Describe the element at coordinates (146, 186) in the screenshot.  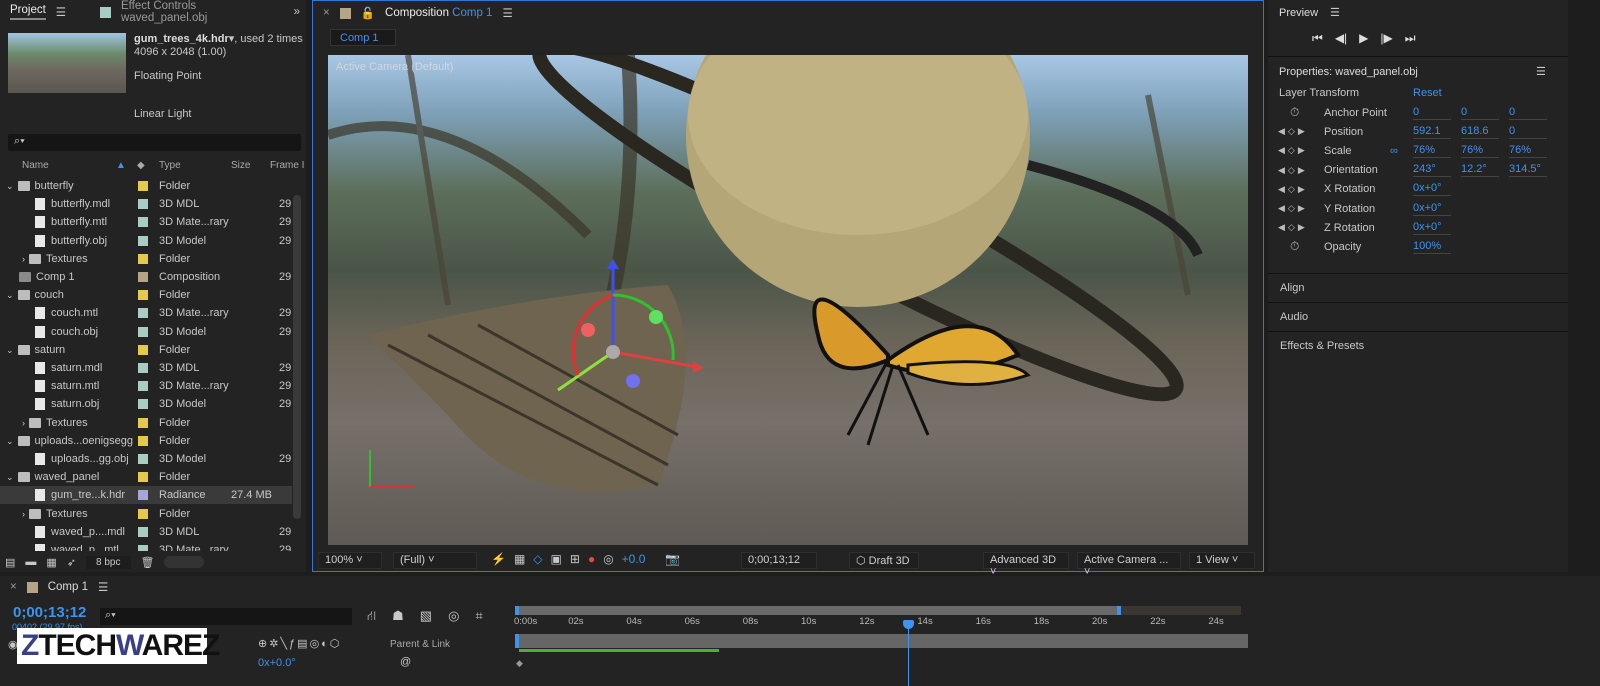
I see `project-item: ⌄ butterfly Folder` at that location.